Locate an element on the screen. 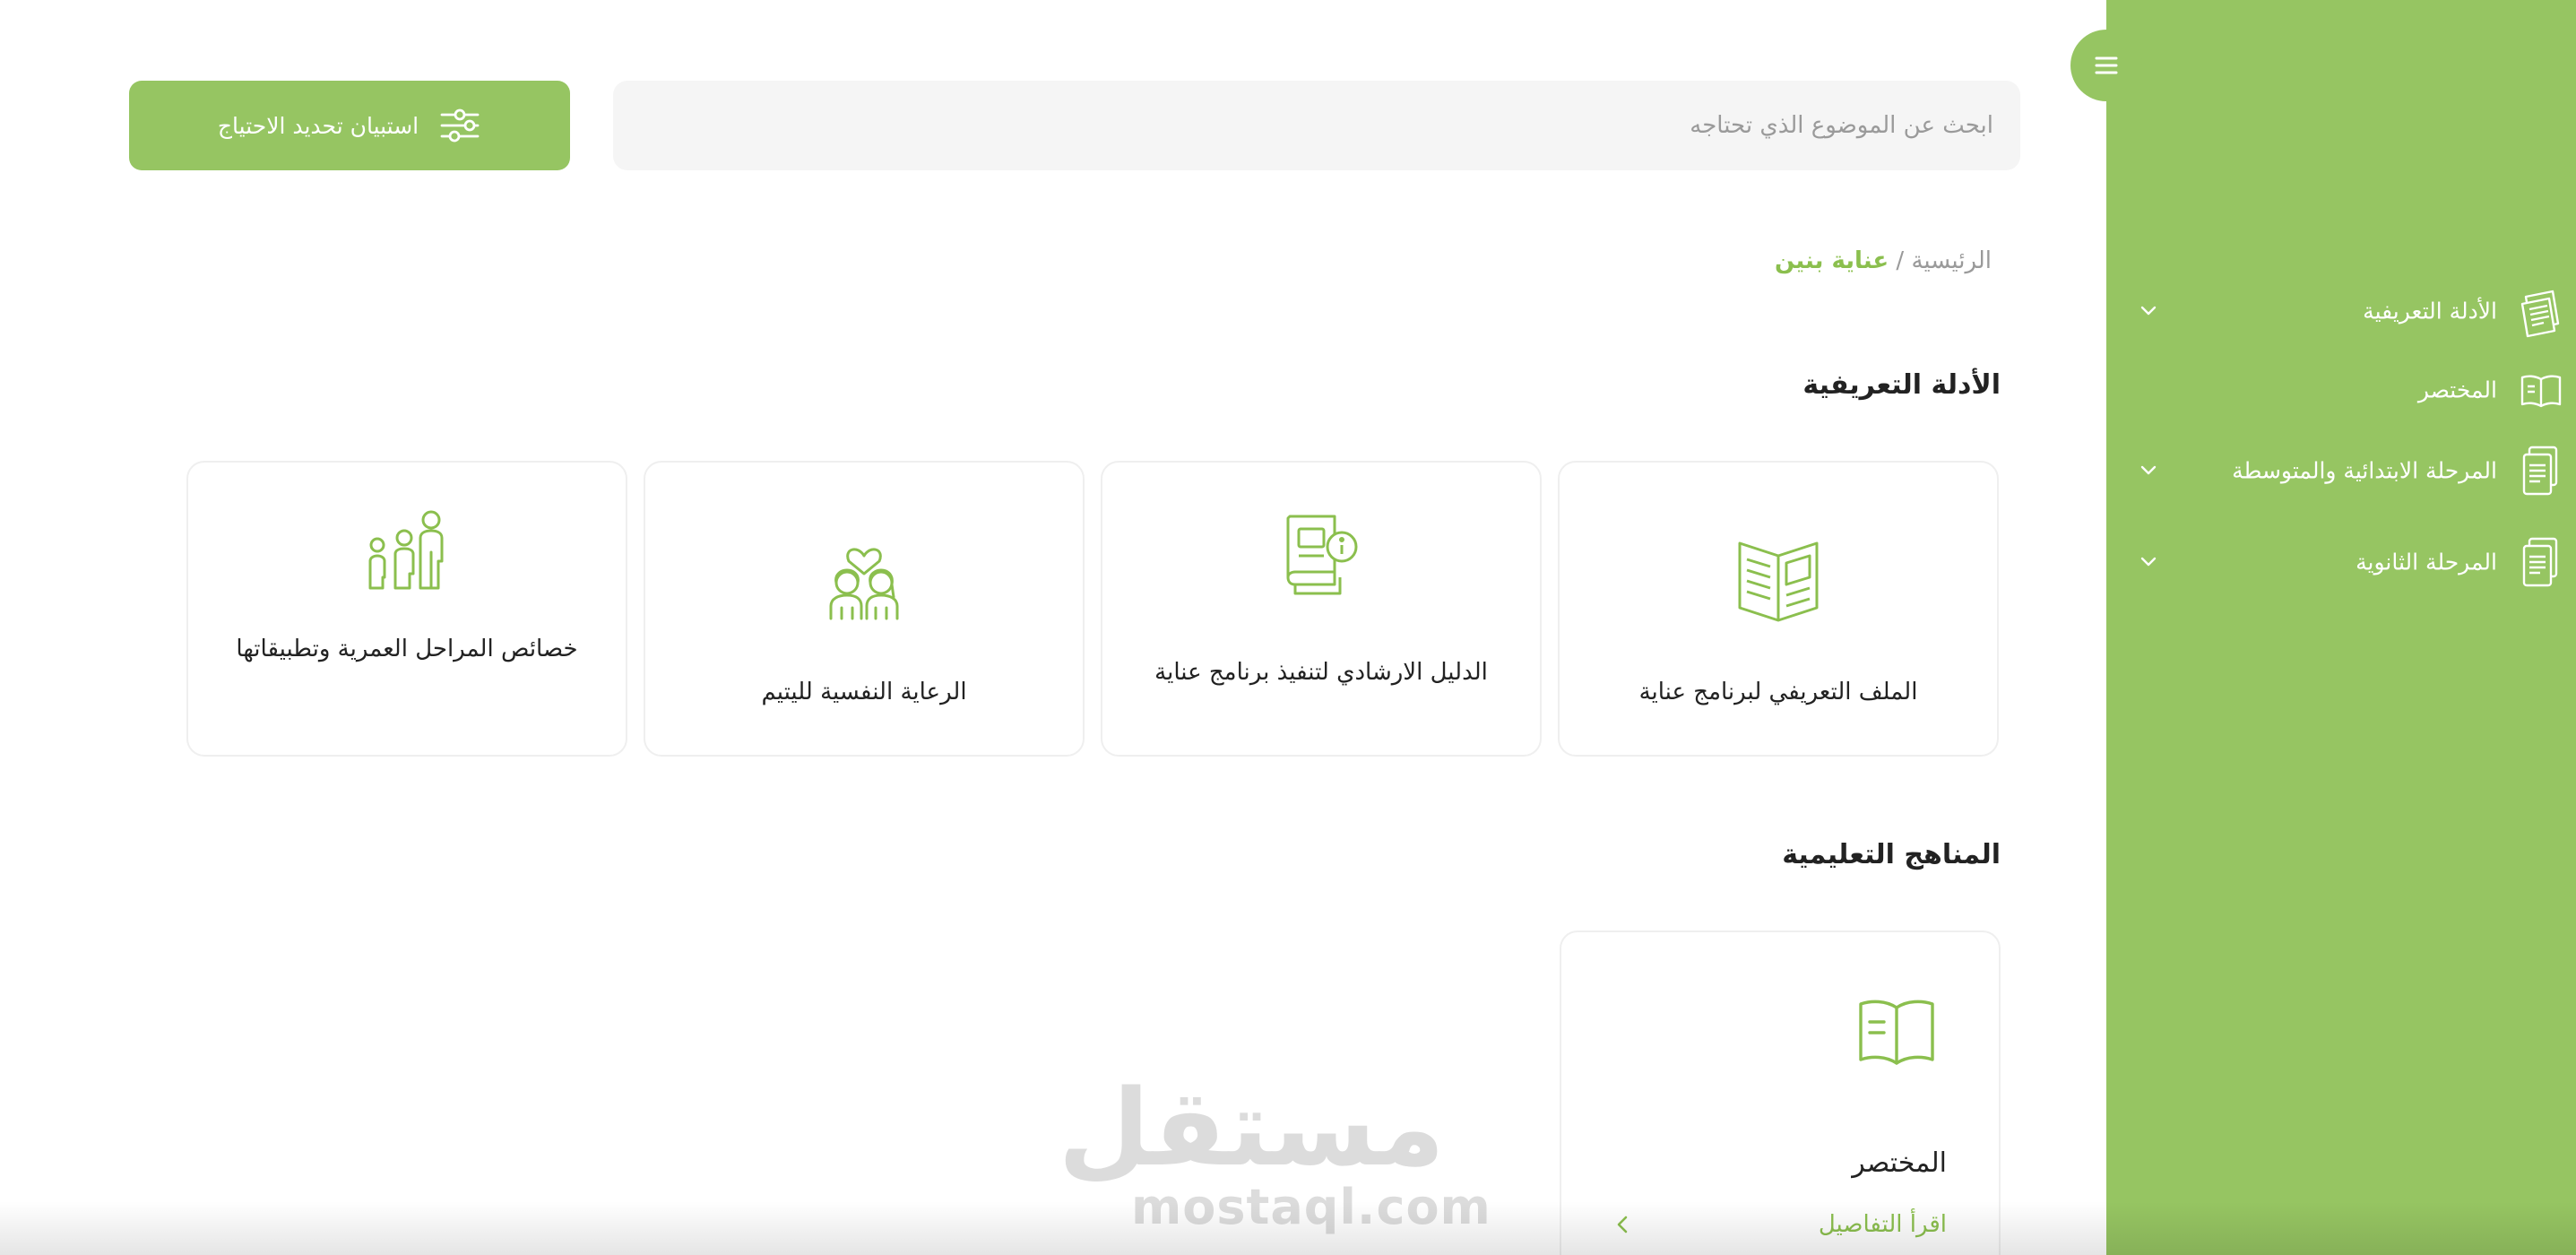 Image resolution: width=2576 pixels, height=1255 pixels. age-stages-icon is located at coordinates (406, 550).